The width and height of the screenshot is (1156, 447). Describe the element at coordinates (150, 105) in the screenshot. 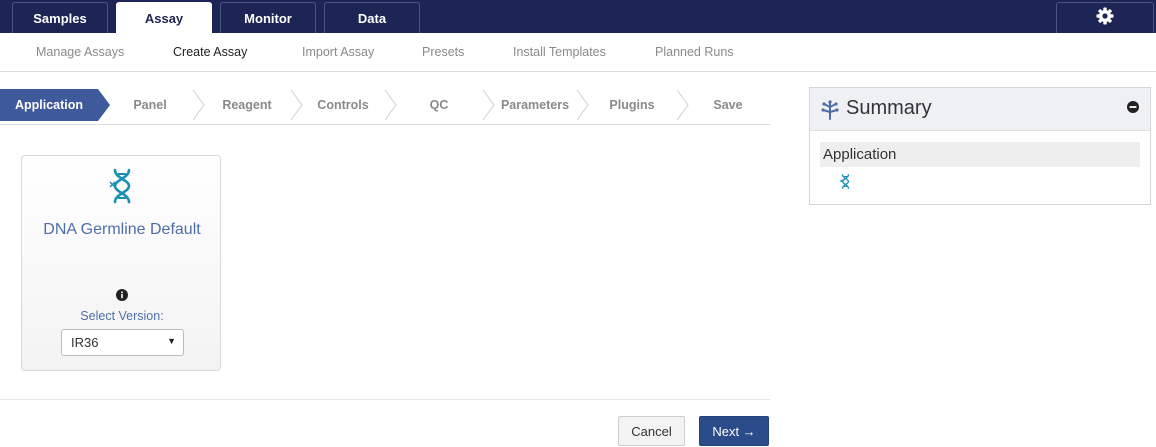

I see `step-panel: Panel` at that location.